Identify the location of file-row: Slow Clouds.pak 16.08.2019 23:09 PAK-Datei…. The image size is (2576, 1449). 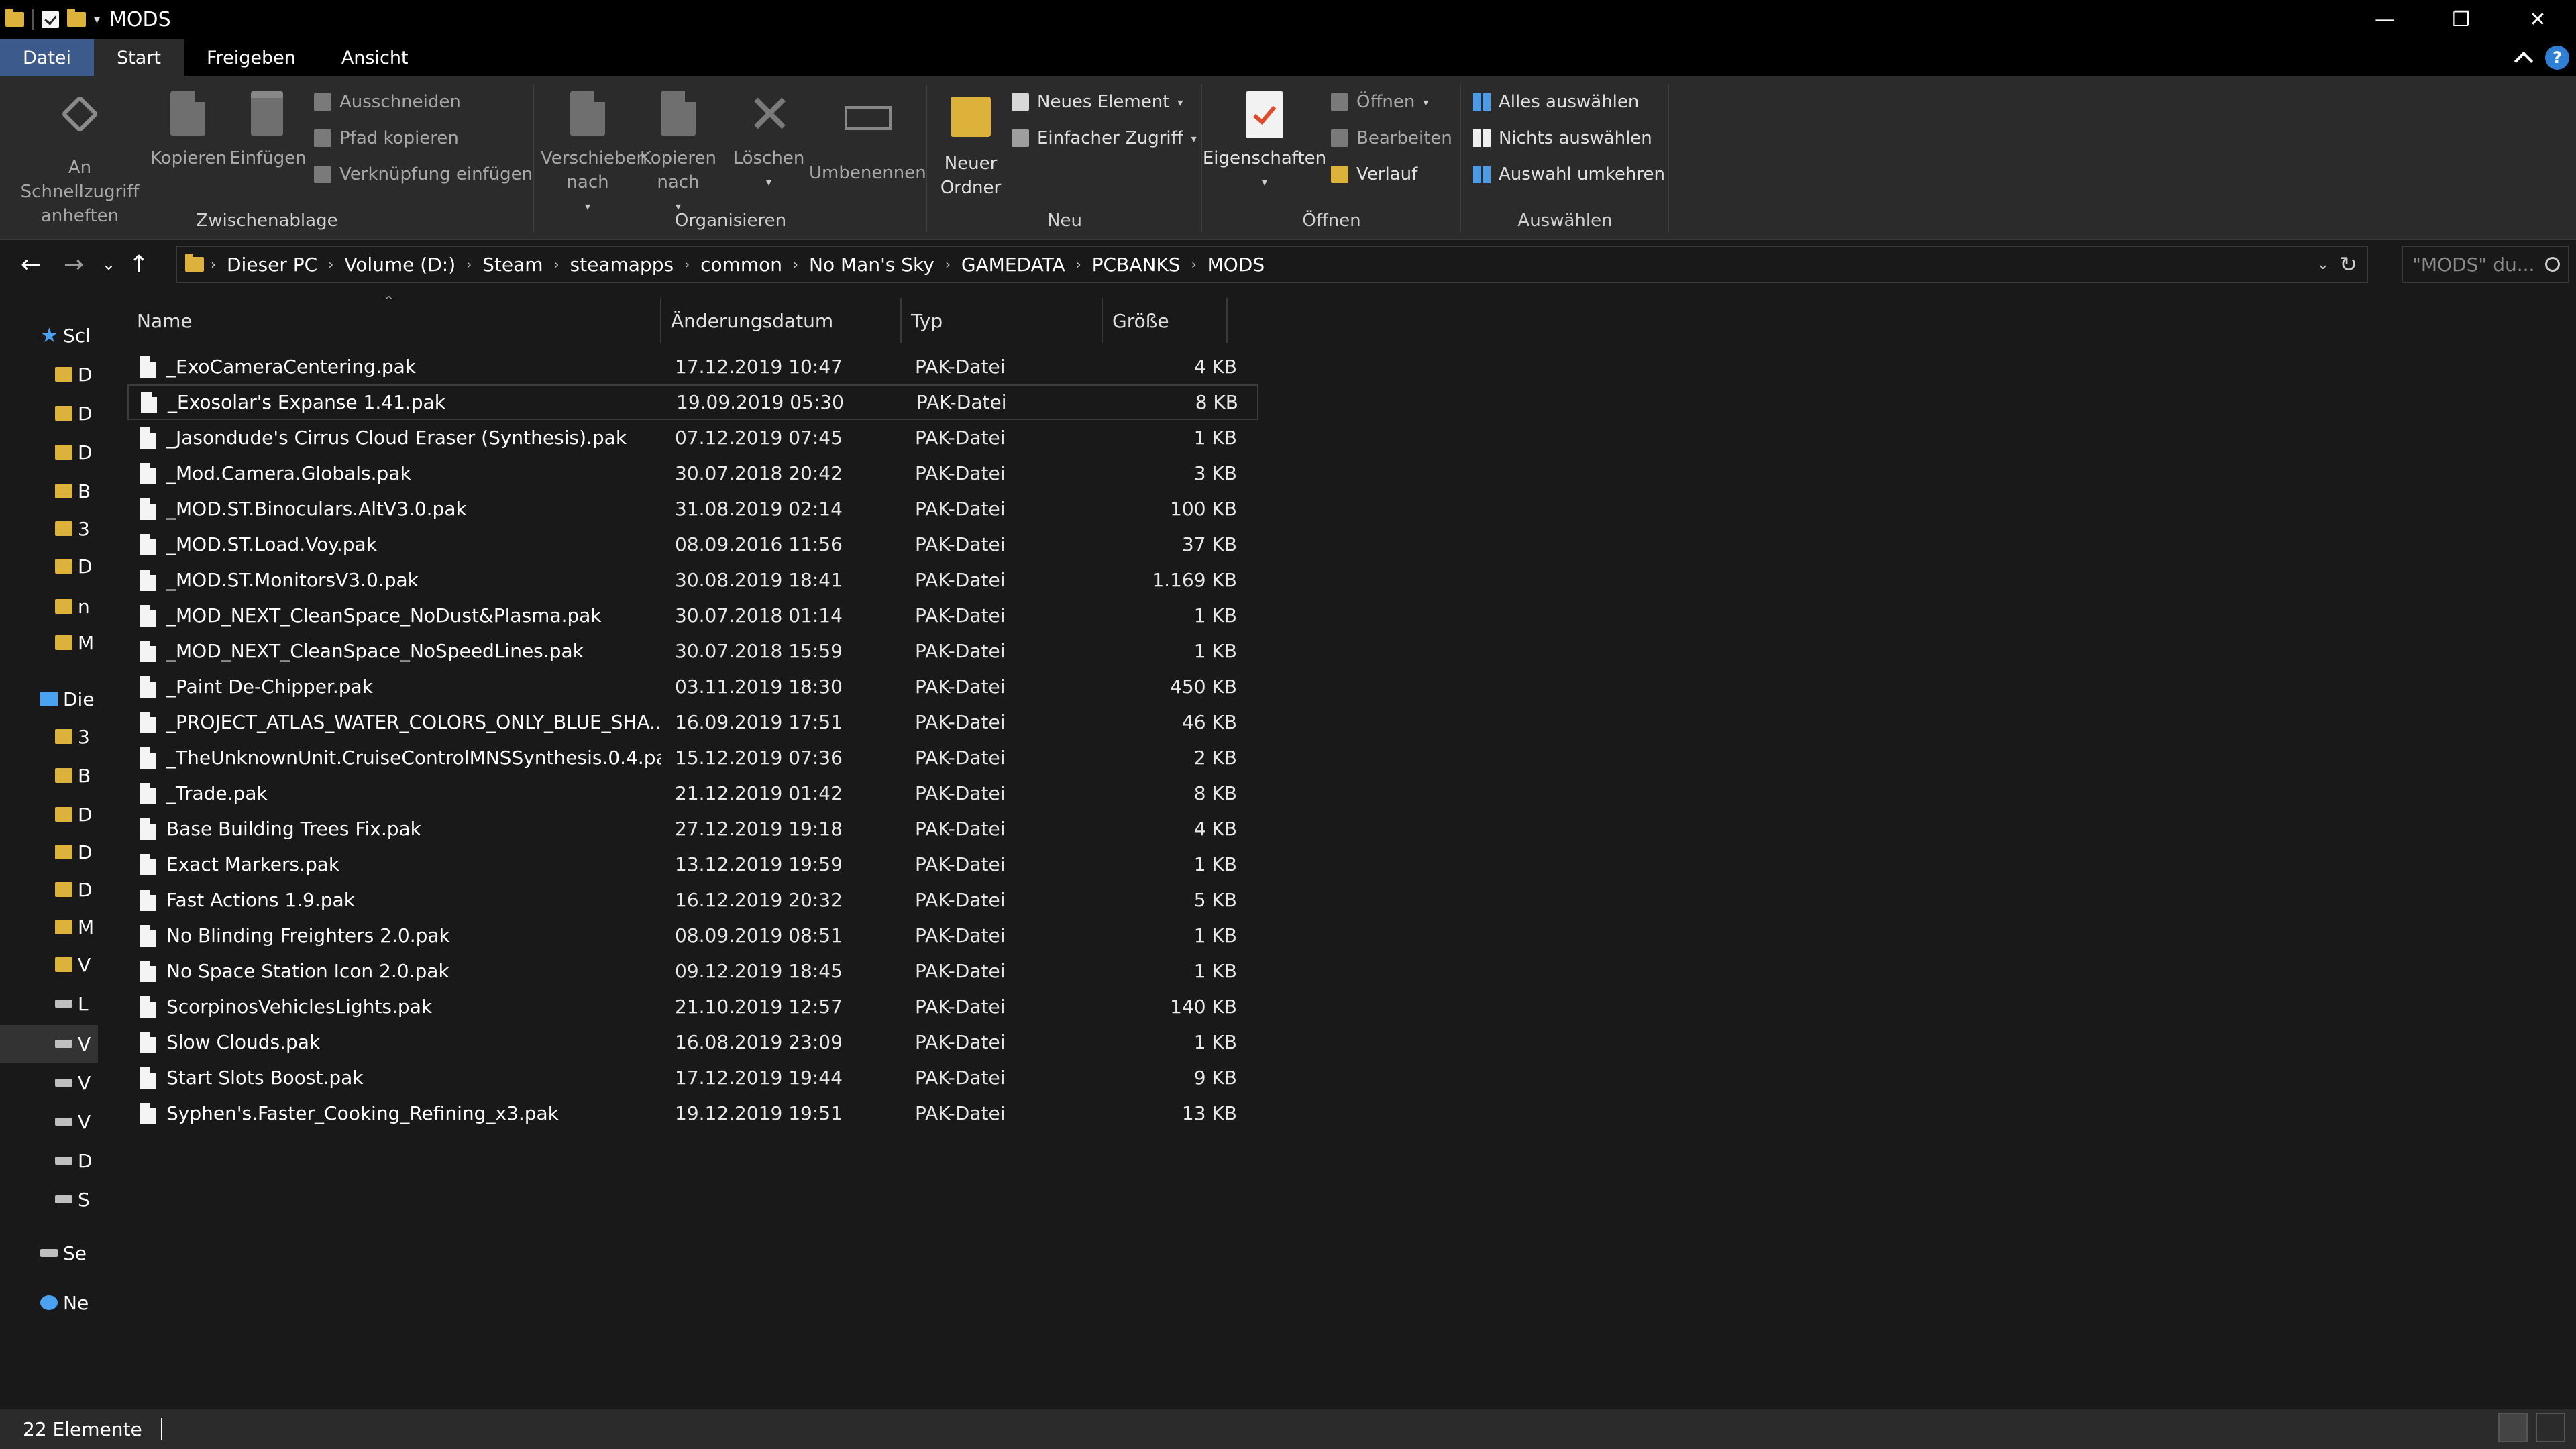
(692, 1042).